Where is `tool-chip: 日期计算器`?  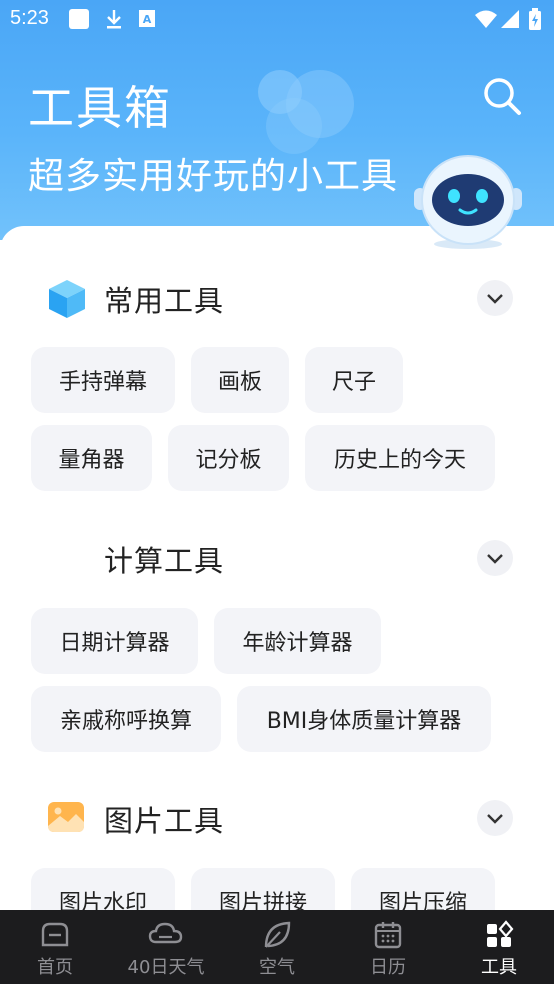 tool-chip: 日期计算器 is located at coordinates (114, 641).